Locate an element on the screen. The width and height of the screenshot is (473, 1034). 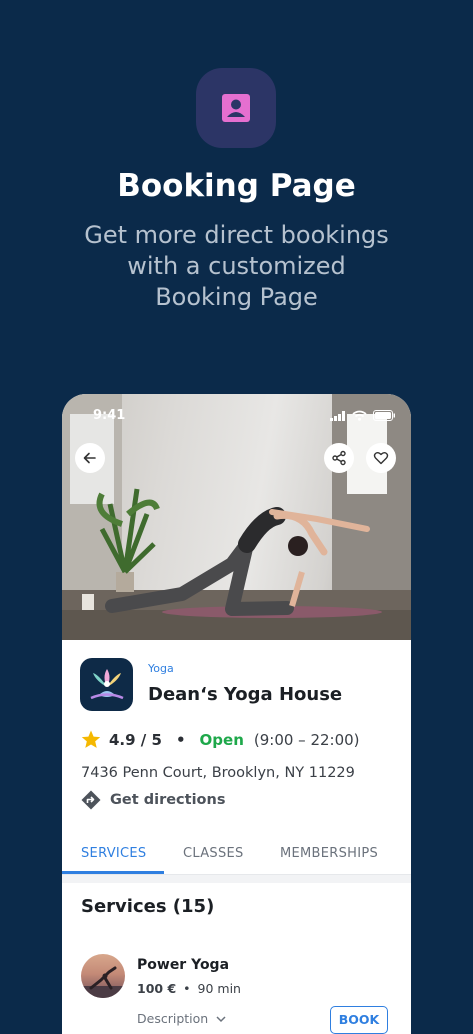
get-directions-label: Get directions is located at coordinates (168, 800).